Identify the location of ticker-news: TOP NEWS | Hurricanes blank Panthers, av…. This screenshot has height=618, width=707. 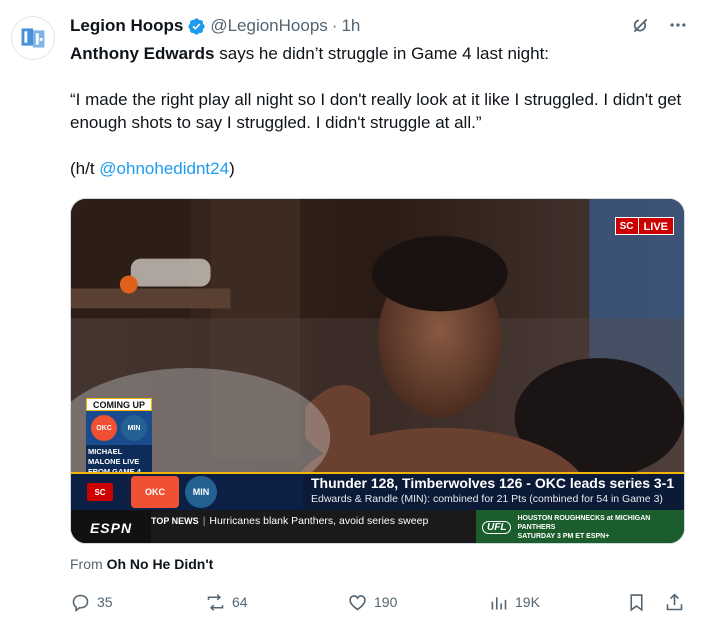
(313, 526).